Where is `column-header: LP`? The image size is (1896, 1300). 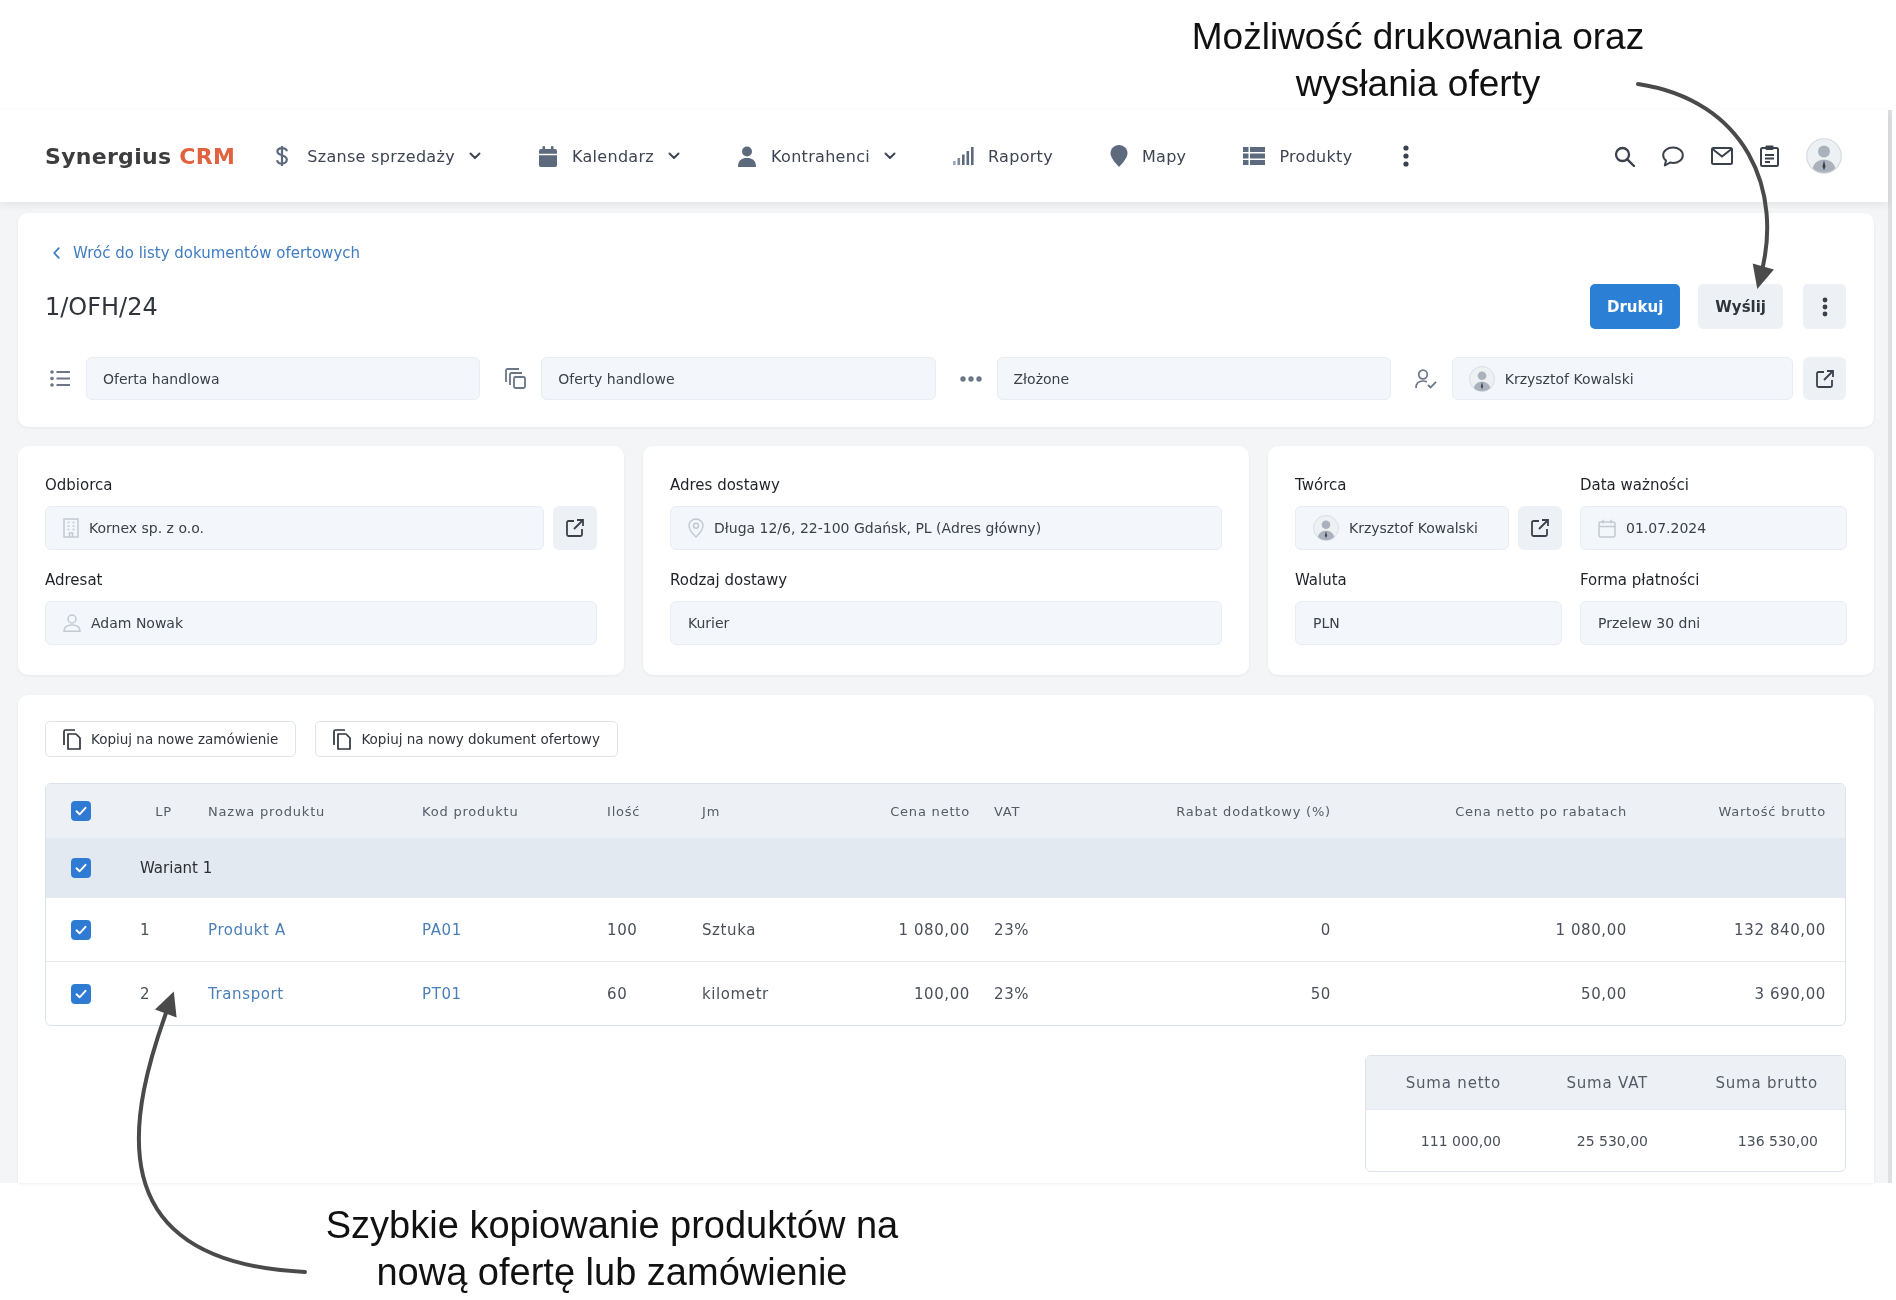 column-header: LP is located at coordinates (163, 811).